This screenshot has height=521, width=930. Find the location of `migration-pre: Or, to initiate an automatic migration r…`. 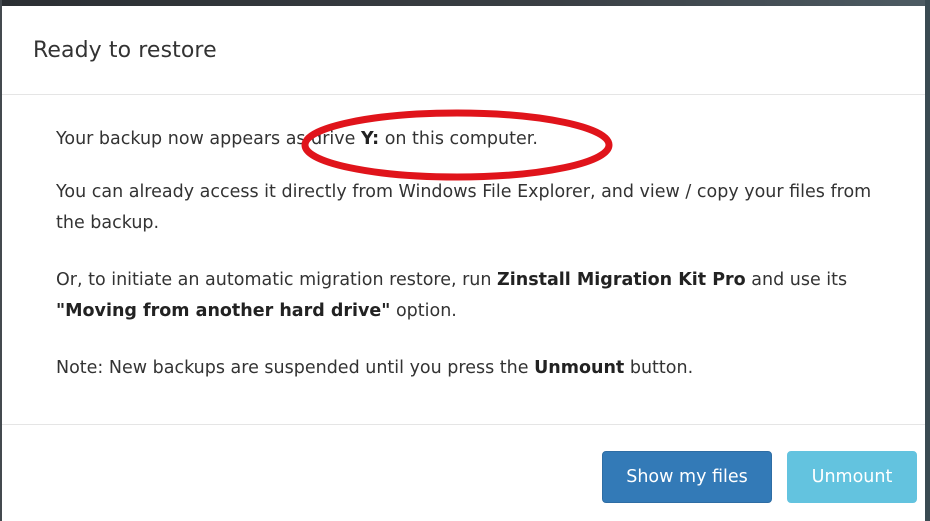

migration-pre: Or, to initiate an automatic migration r… is located at coordinates (277, 280).